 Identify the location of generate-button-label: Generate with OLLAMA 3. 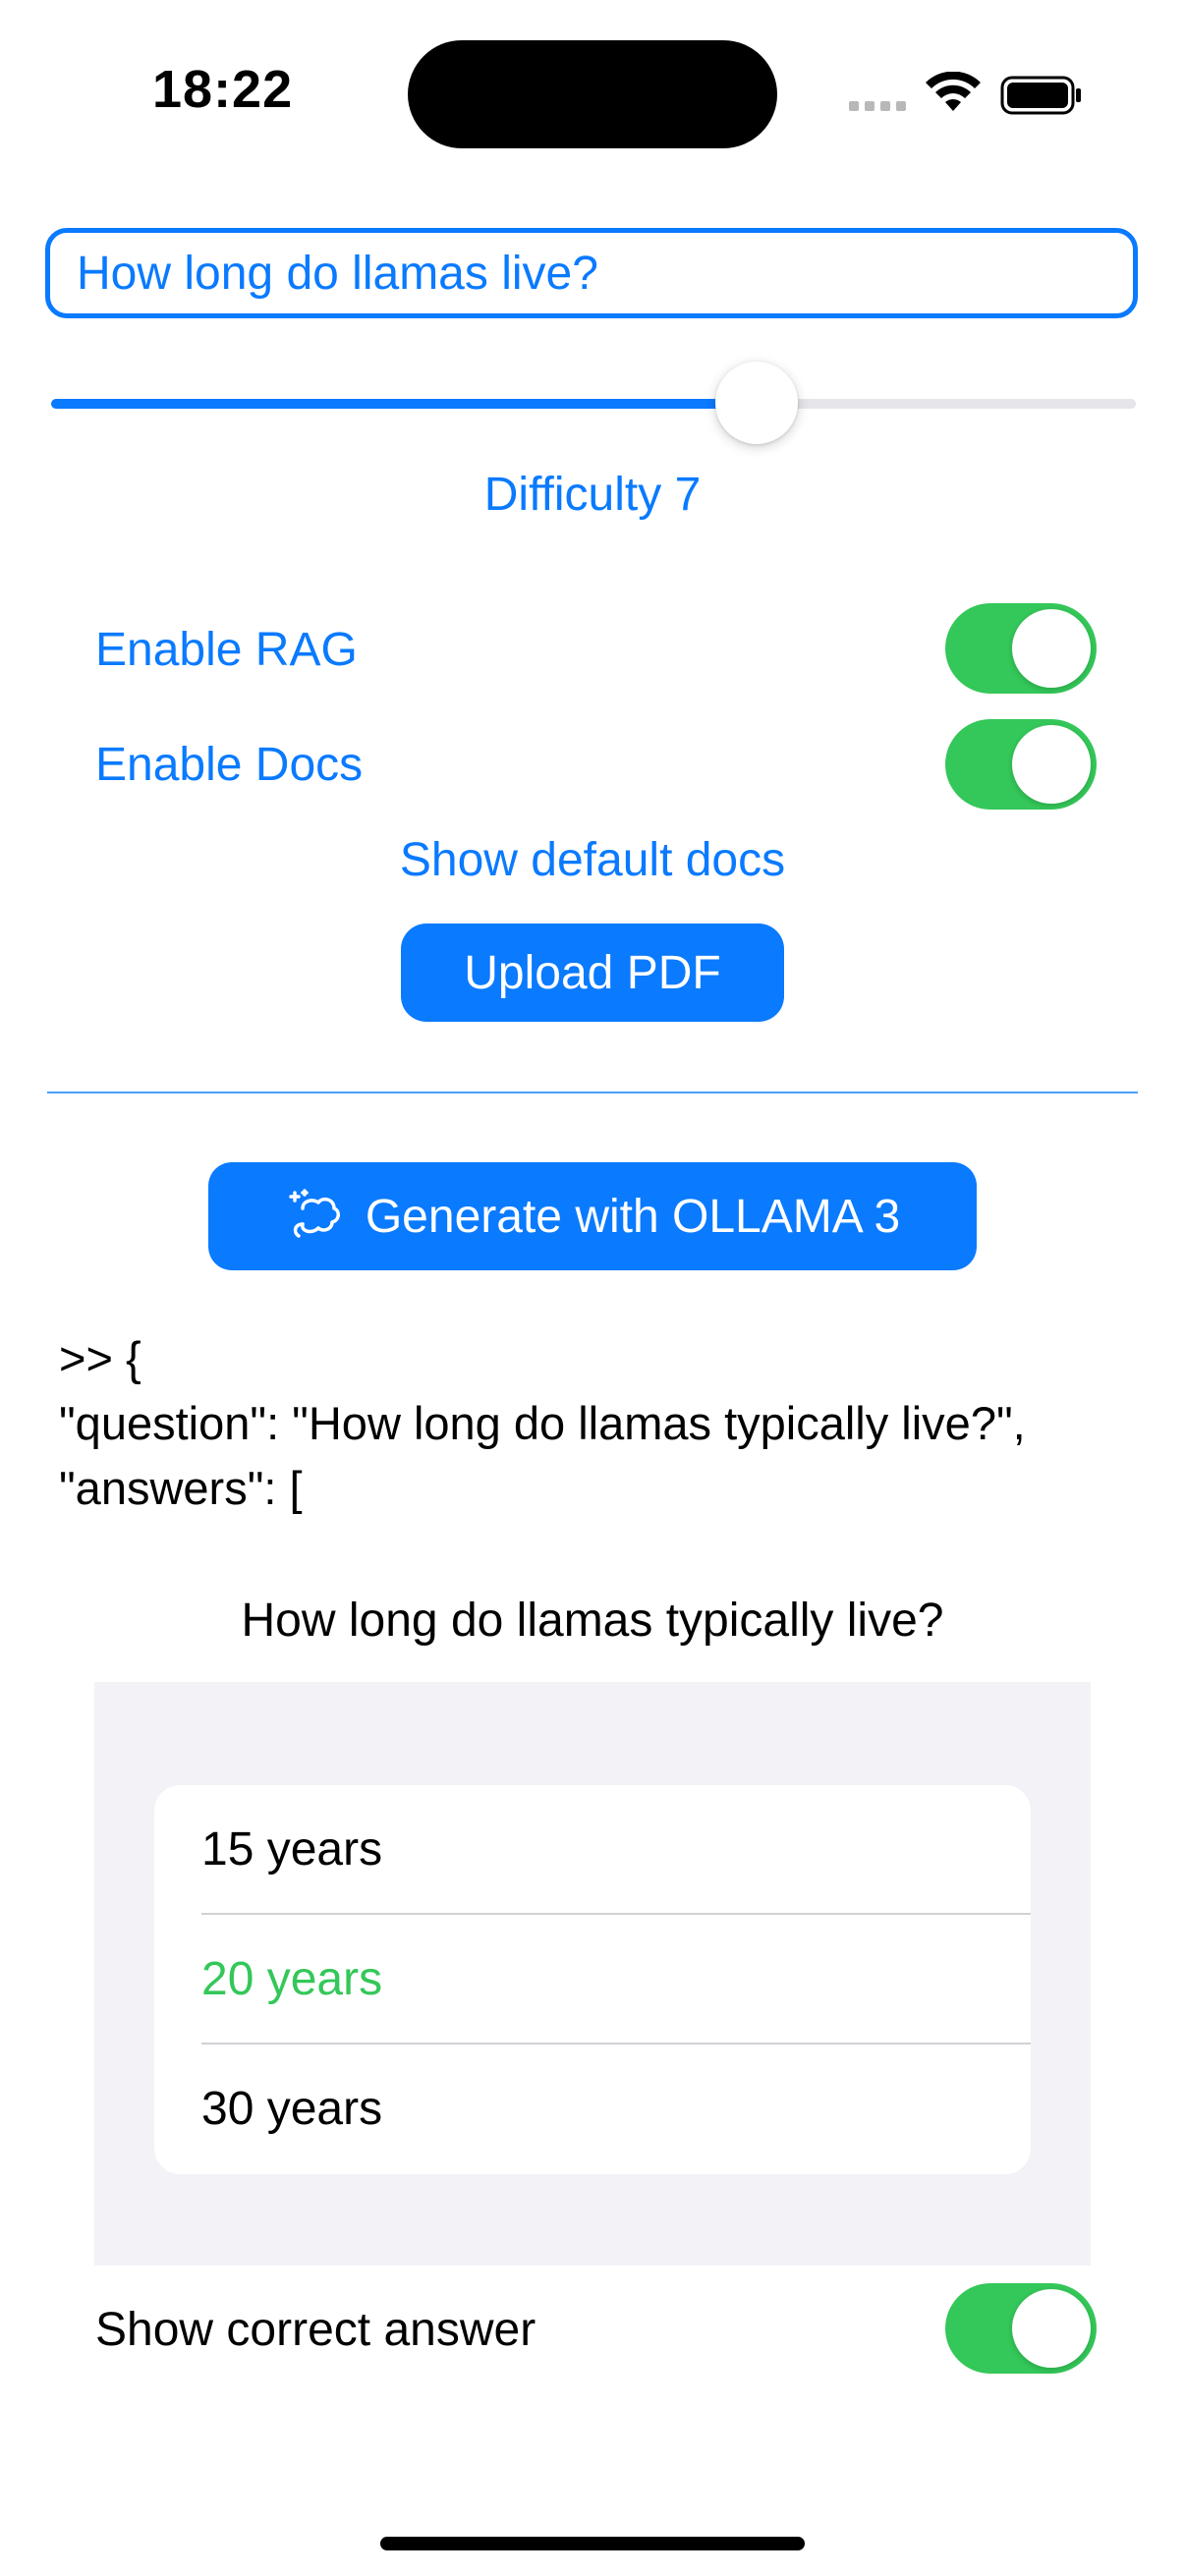
(633, 1216).